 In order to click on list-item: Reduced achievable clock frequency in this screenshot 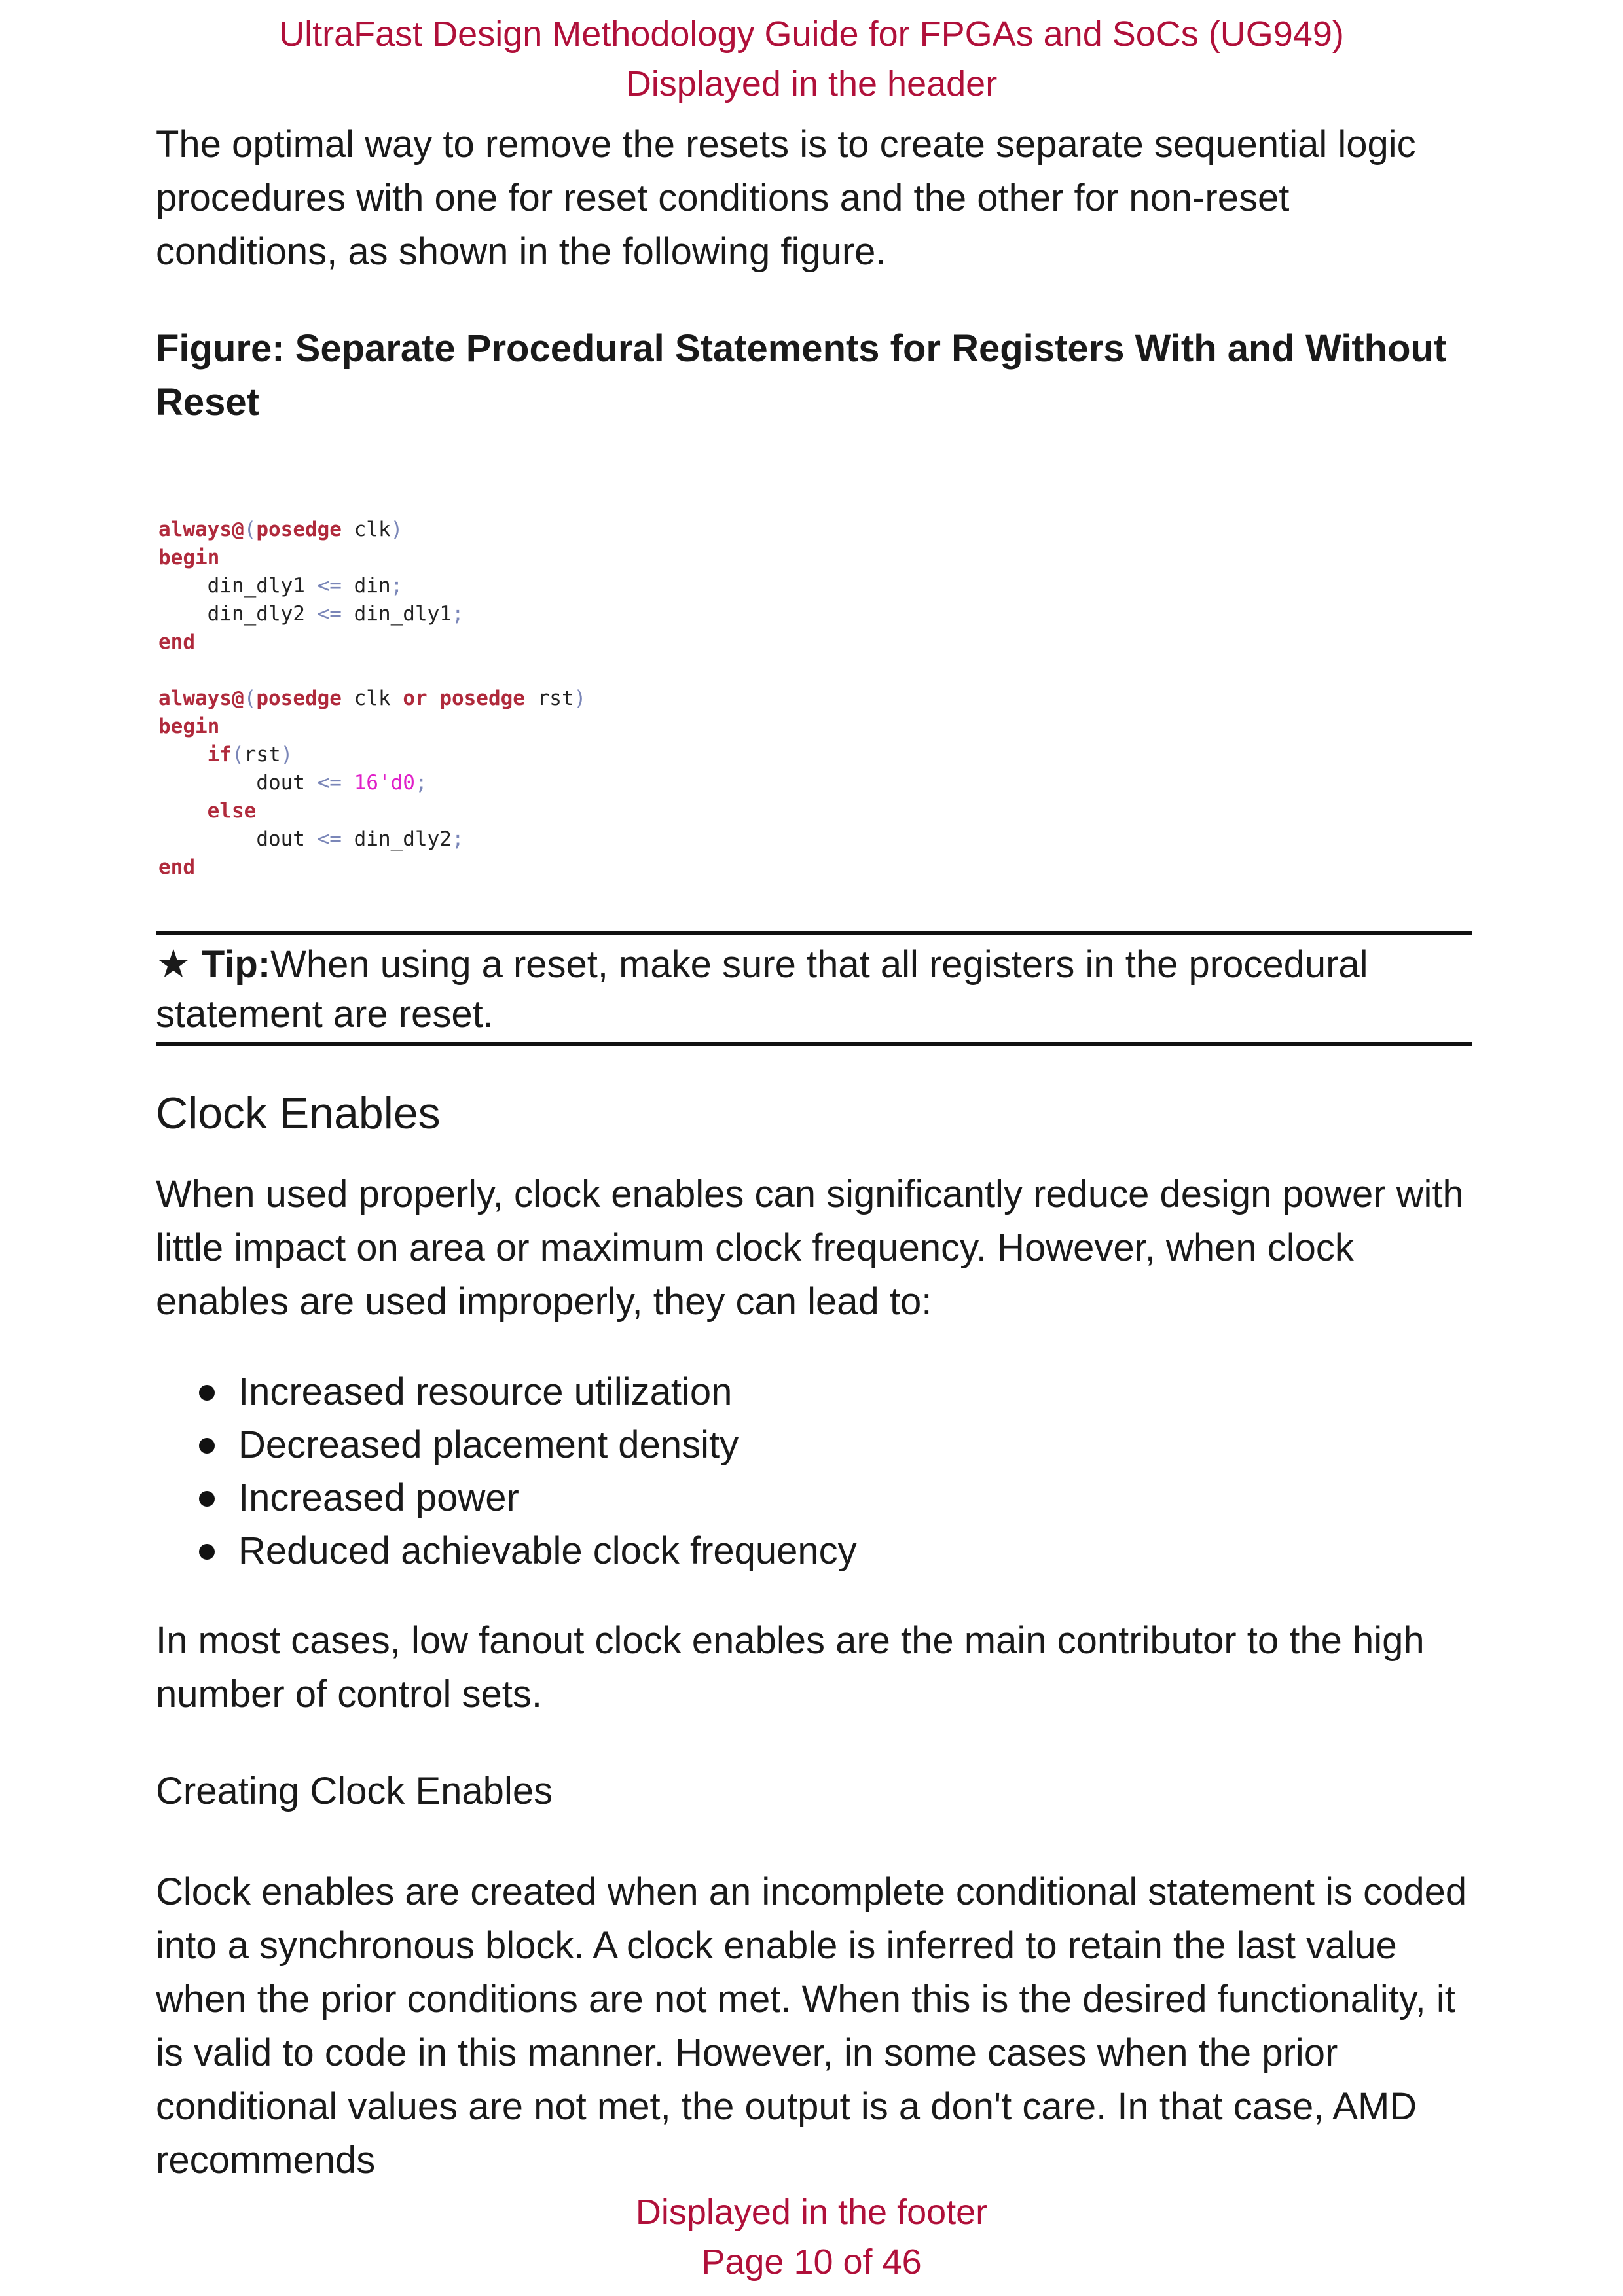, I will do `click(814, 1550)`.